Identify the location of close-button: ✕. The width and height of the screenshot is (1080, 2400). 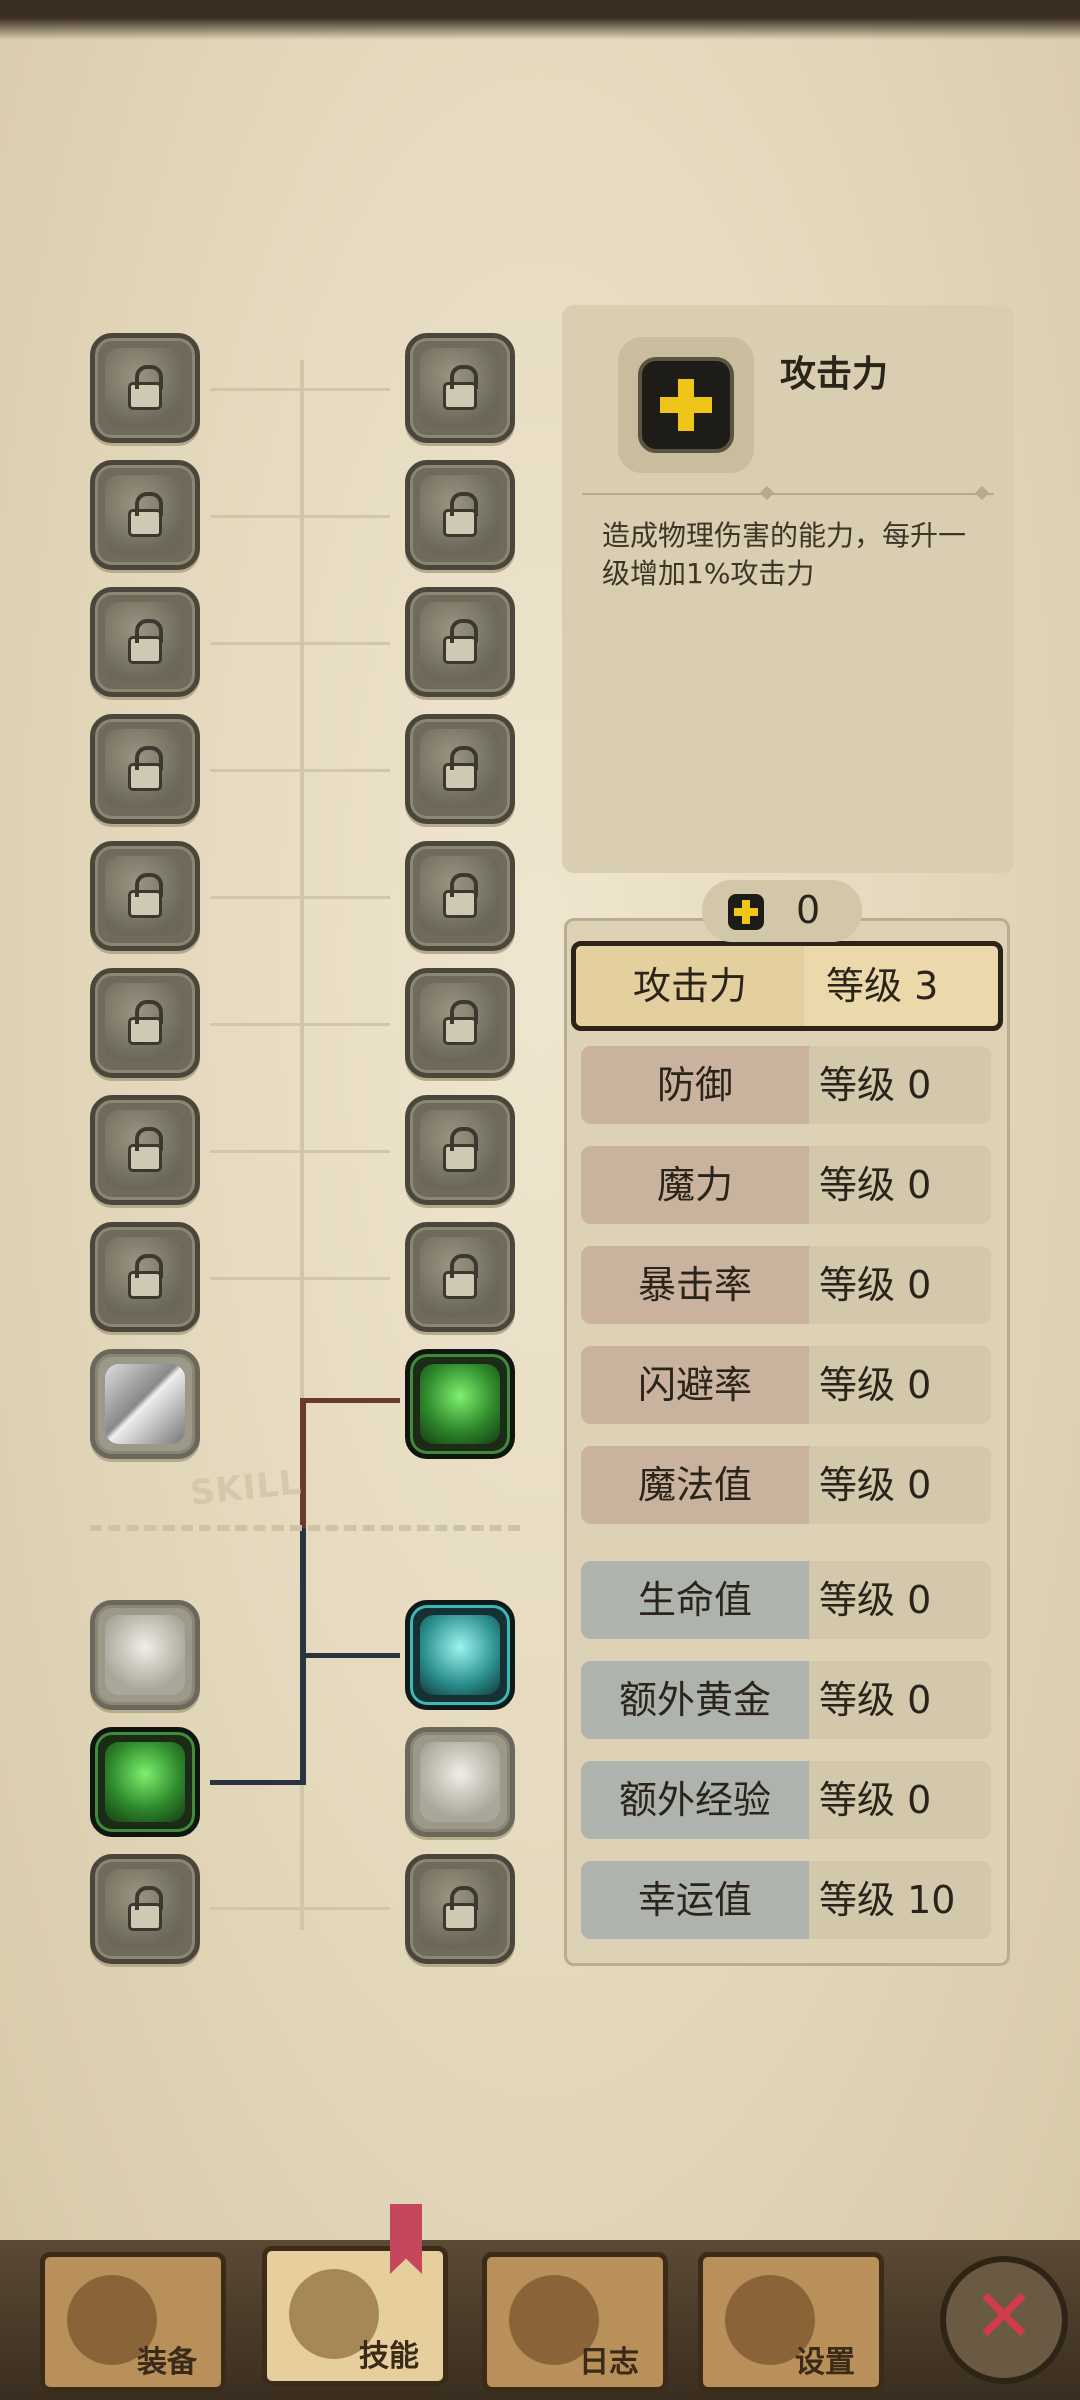
(1004, 2320).